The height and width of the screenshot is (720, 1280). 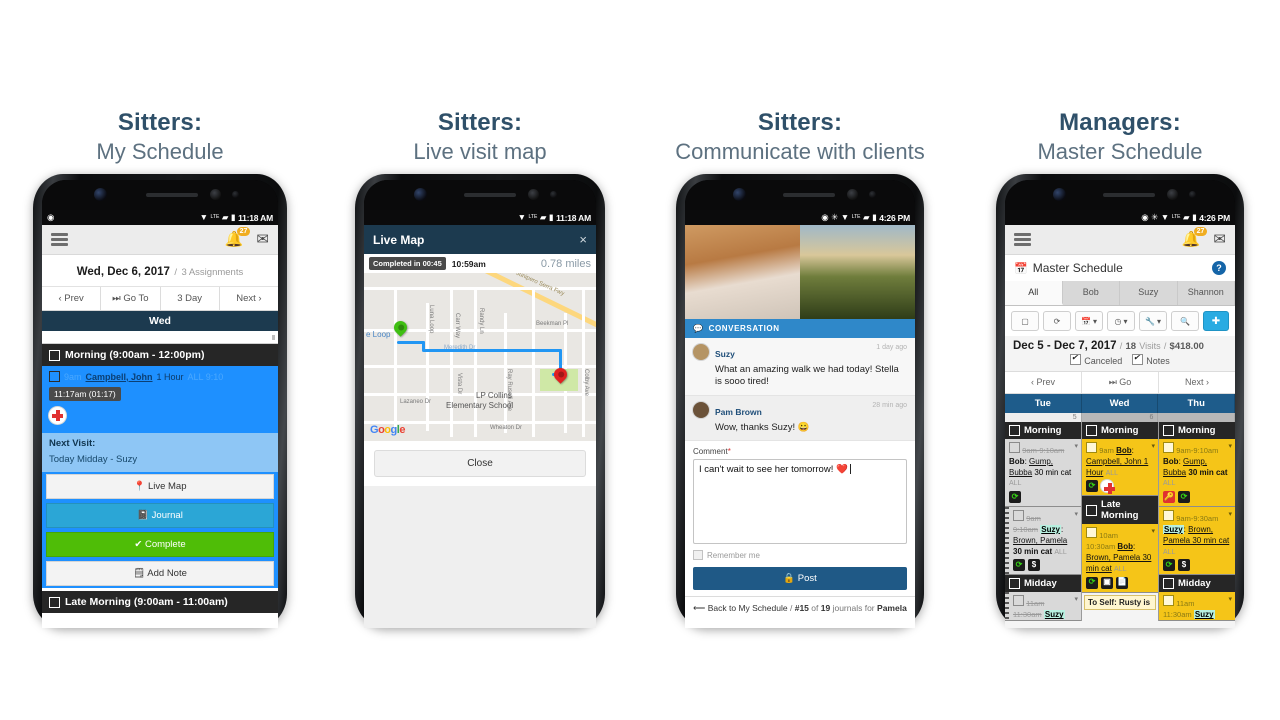 I want to click on filter-canceled: Canceled, so click(x=1096, y=359).